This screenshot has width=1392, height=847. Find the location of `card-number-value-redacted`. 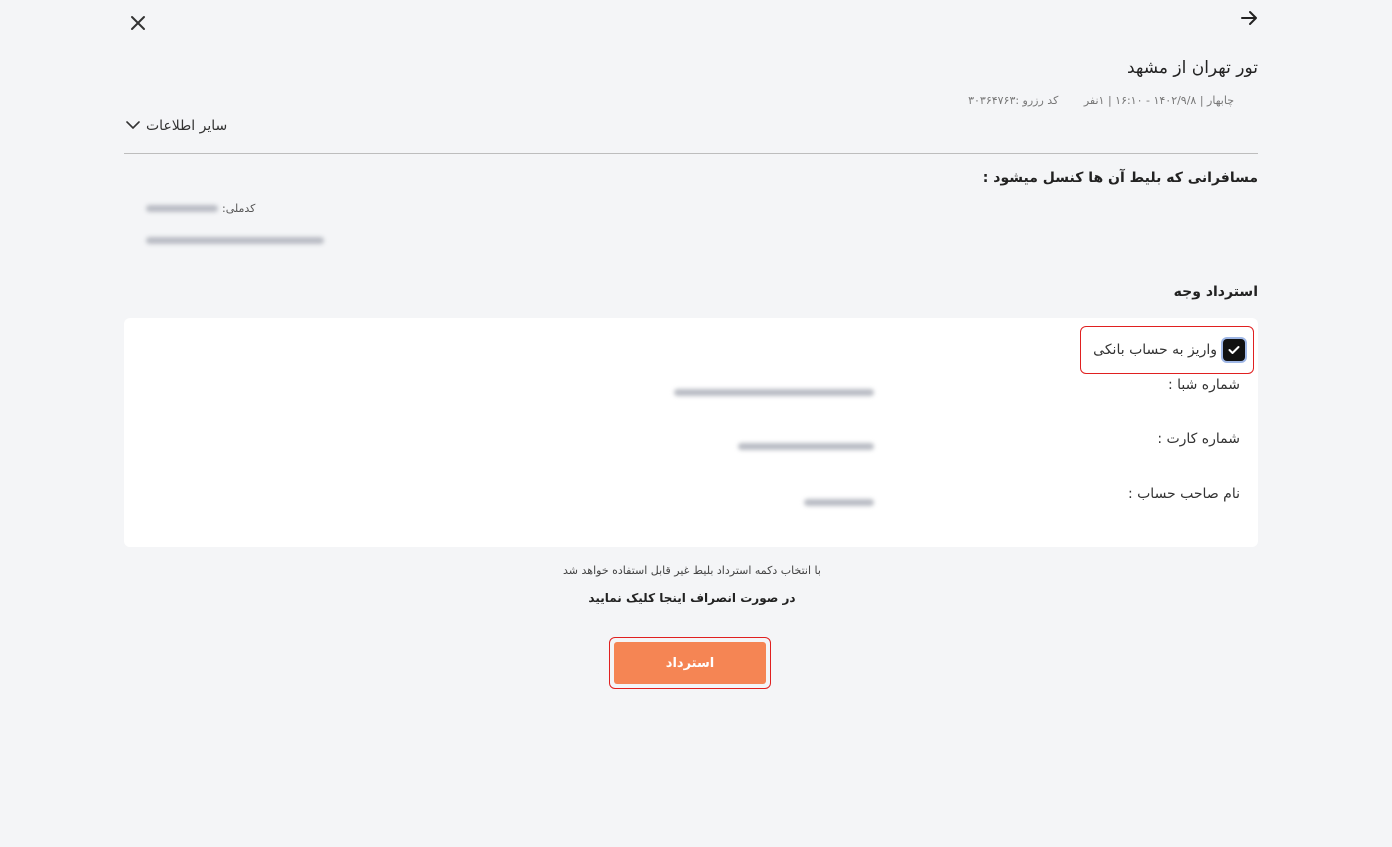

card-number-value-redacted is located at coordinates (806, 444).